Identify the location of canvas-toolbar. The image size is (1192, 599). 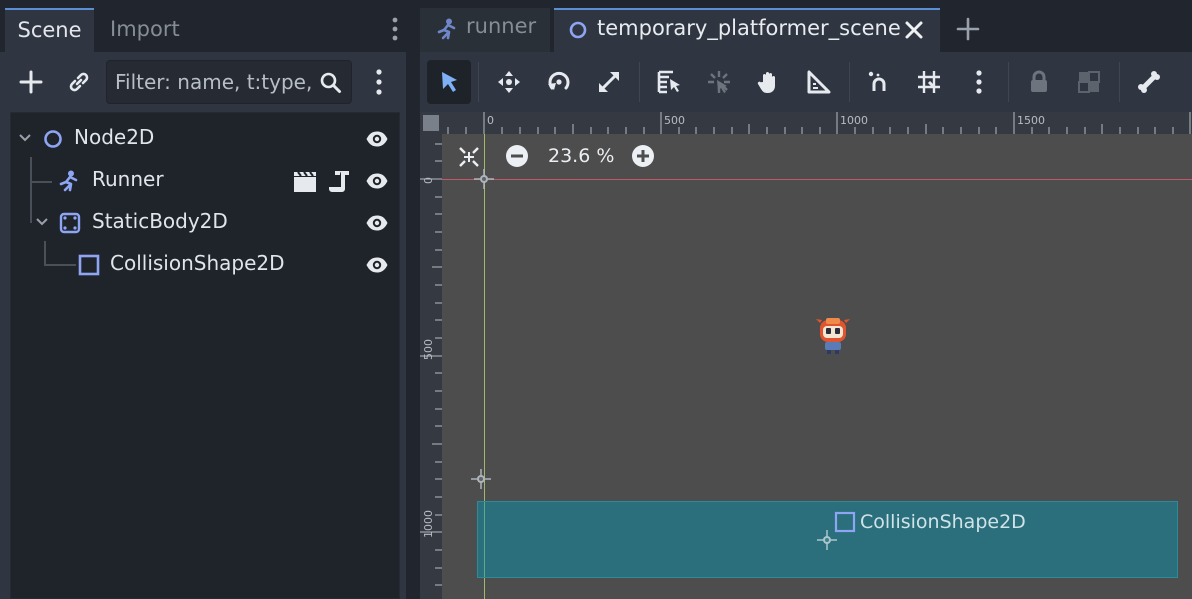
(806, 82).